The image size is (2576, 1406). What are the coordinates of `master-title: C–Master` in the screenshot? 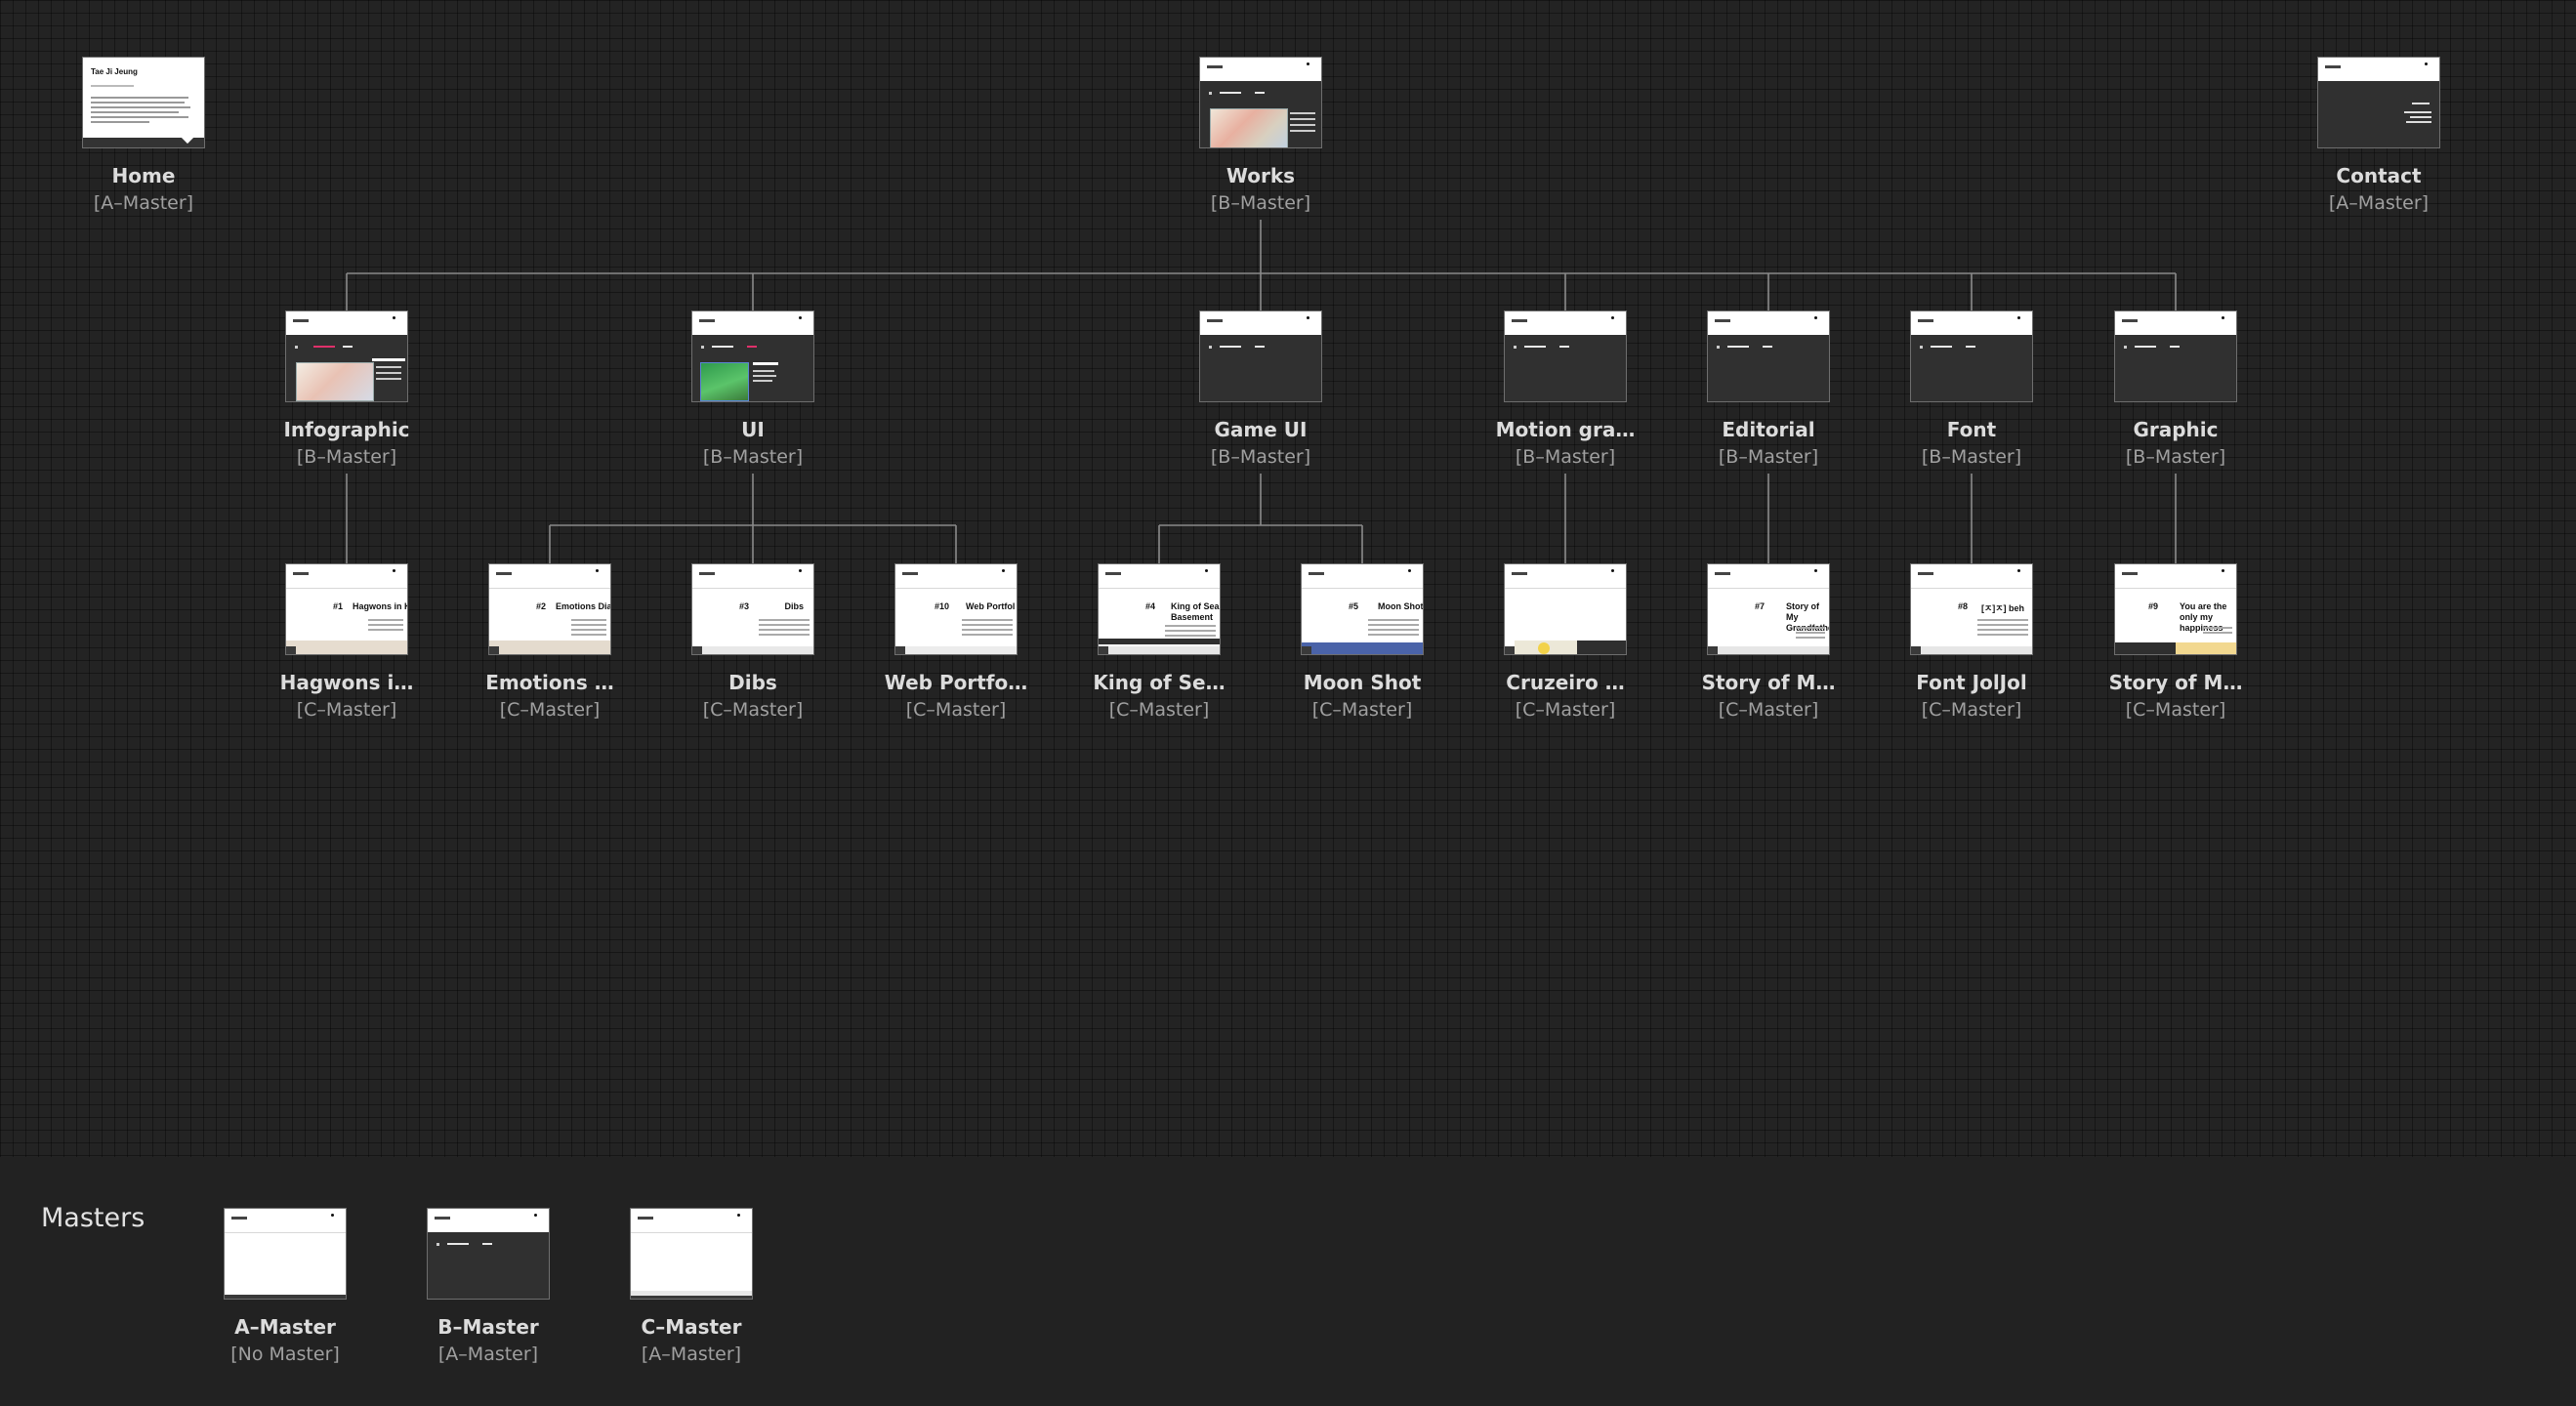 It's located at (691, 1327).